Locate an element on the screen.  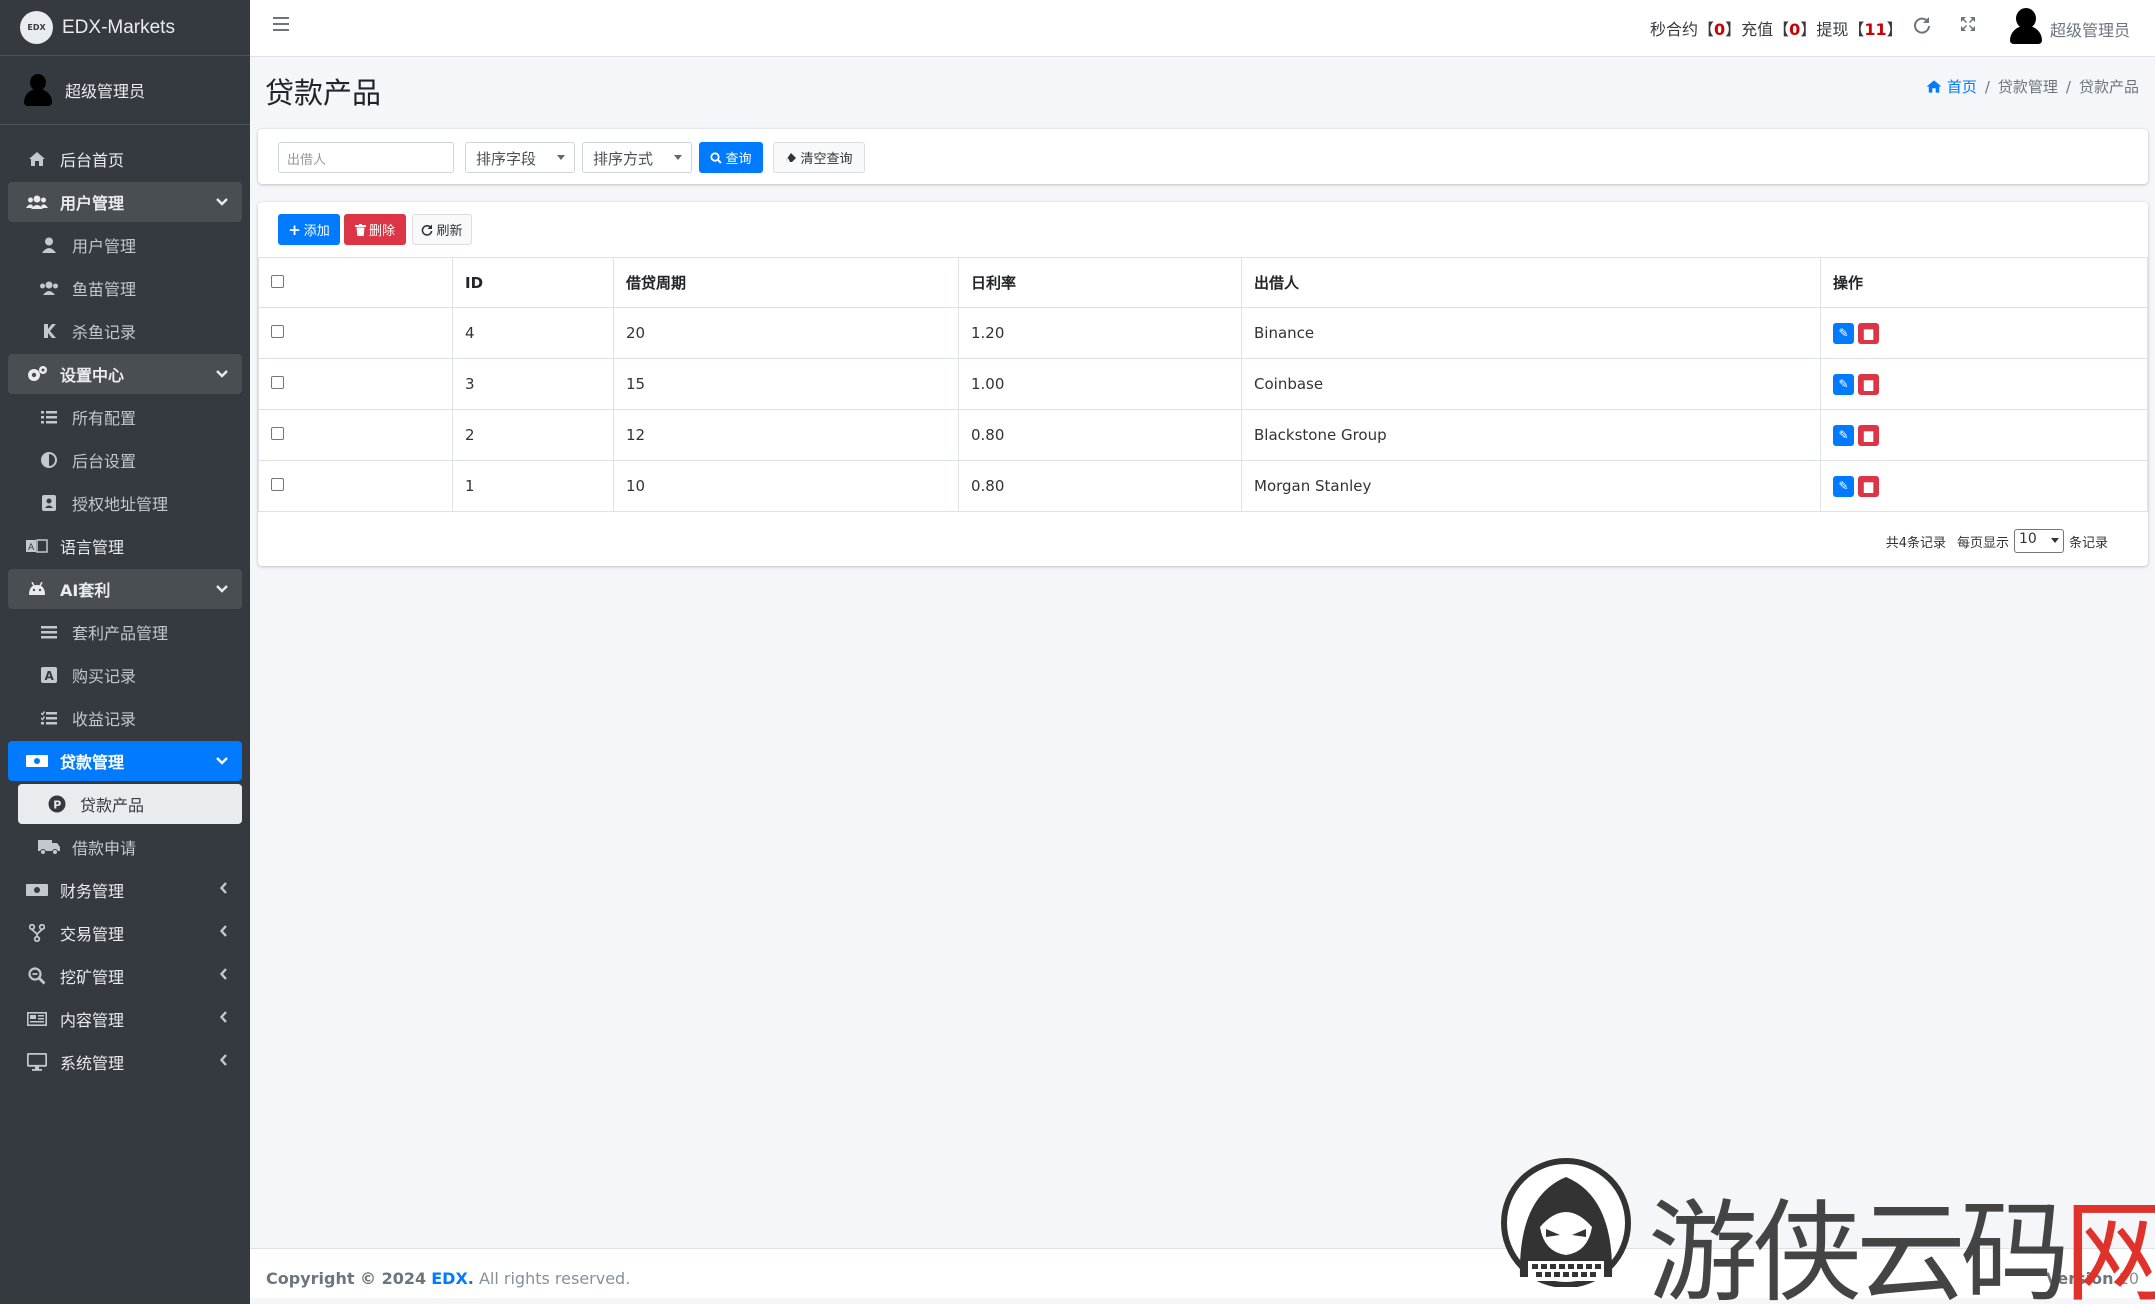
brand: EDX EDX-Markets is located at coordinates (125, 28).